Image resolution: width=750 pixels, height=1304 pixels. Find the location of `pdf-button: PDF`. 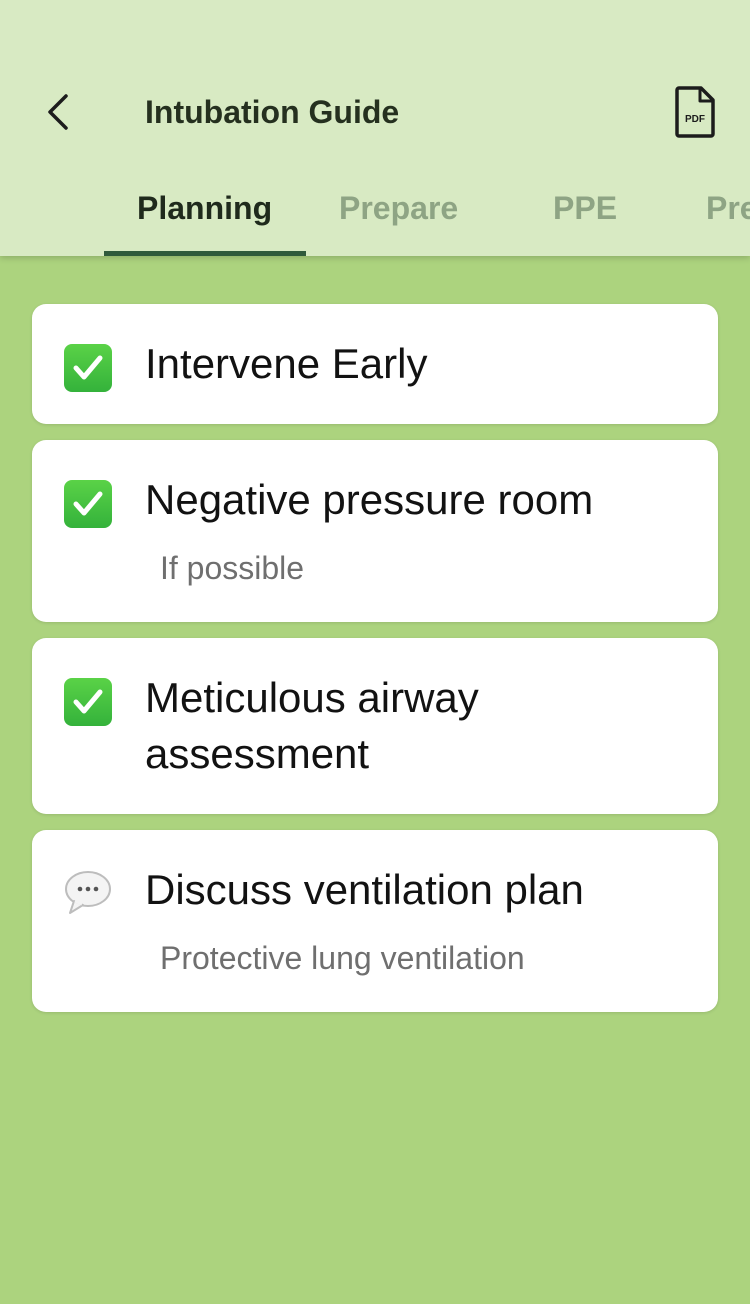

pdf-button: PDF is located at coordinates (695, 112).